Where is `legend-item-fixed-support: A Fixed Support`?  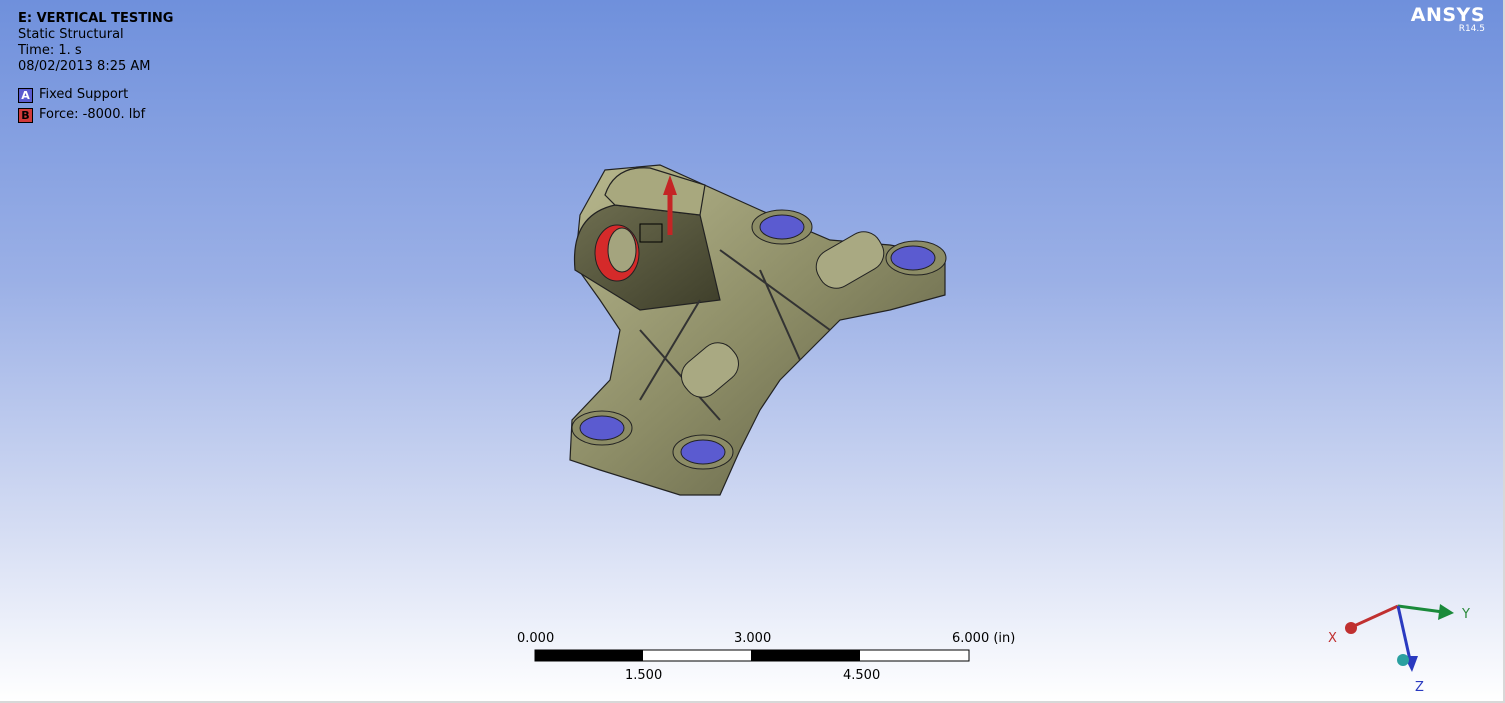
legend-item-fixed-support: A Fixed Support is located at coordinates (95, 95).